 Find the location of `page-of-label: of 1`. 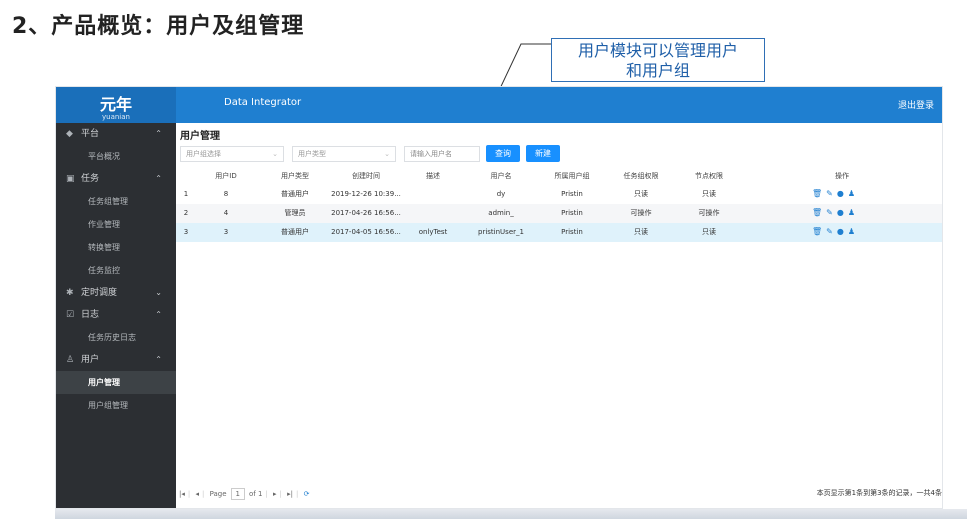

page-of-label: of 1 is located at coordinates (256, 494).